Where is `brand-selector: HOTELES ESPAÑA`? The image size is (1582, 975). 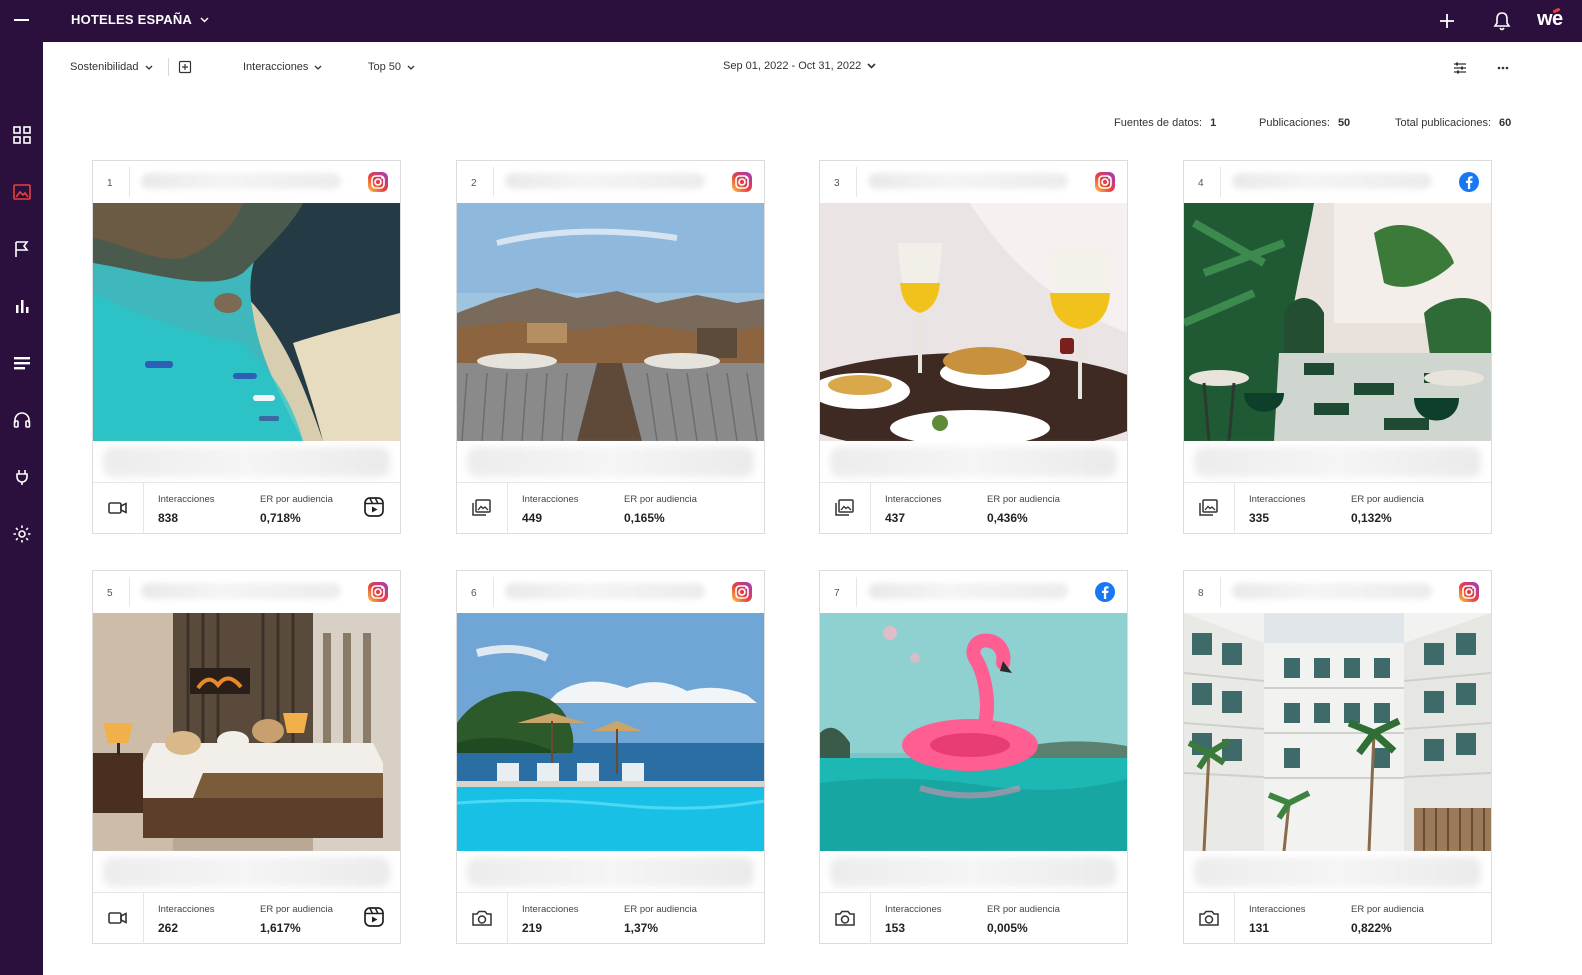 brand-selector: HOTELES ESPAÑA is located at coordinates (140, 19).